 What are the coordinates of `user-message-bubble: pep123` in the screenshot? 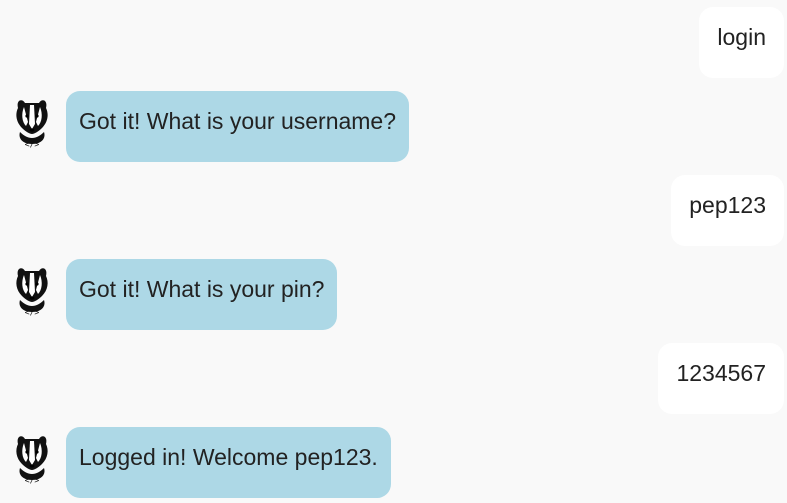 It's located at (727, 210).